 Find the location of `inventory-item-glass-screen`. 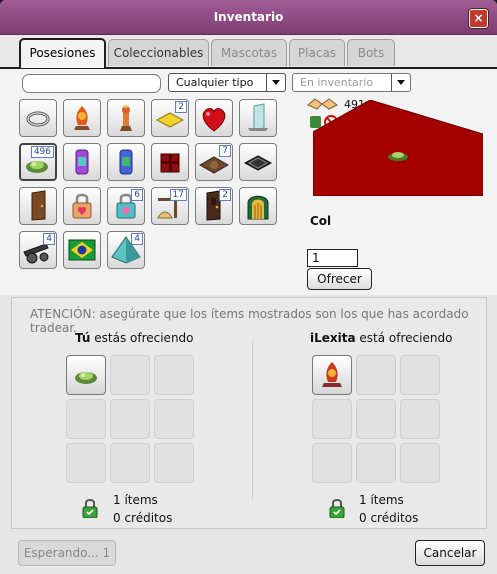

inventory-item-glass-screen is located at coordinates (258, 118).